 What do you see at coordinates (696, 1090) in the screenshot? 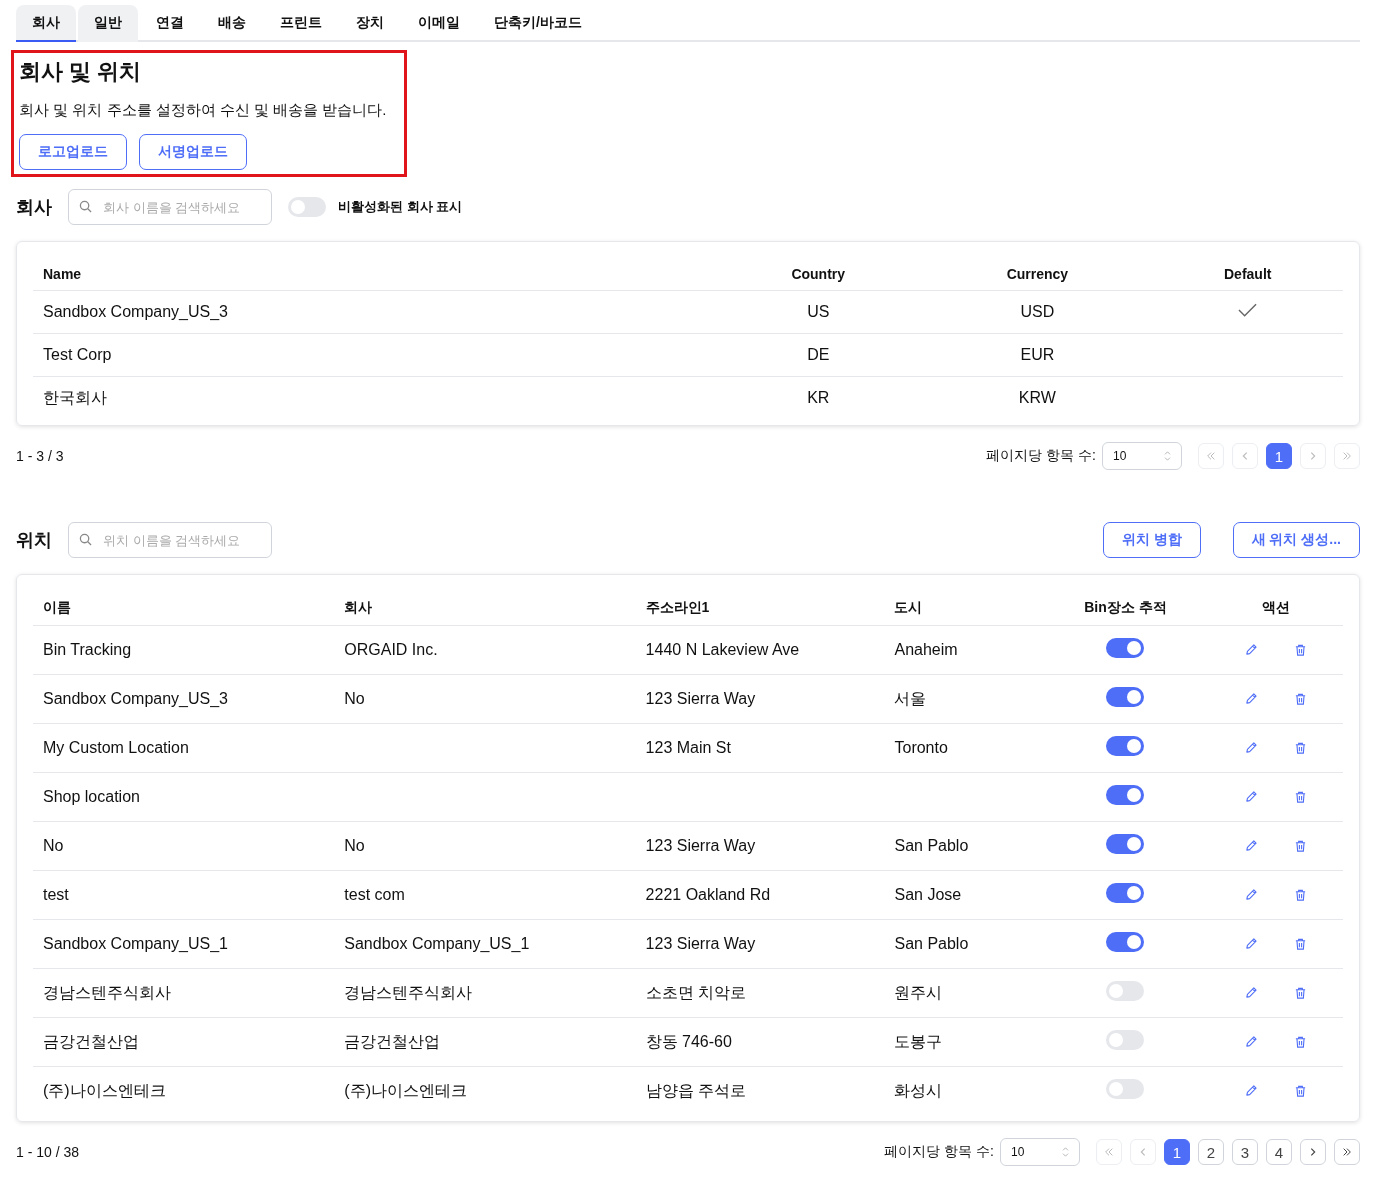
I see `table-cell: 남양읍 주석로` at bounding box center [696, 1090].